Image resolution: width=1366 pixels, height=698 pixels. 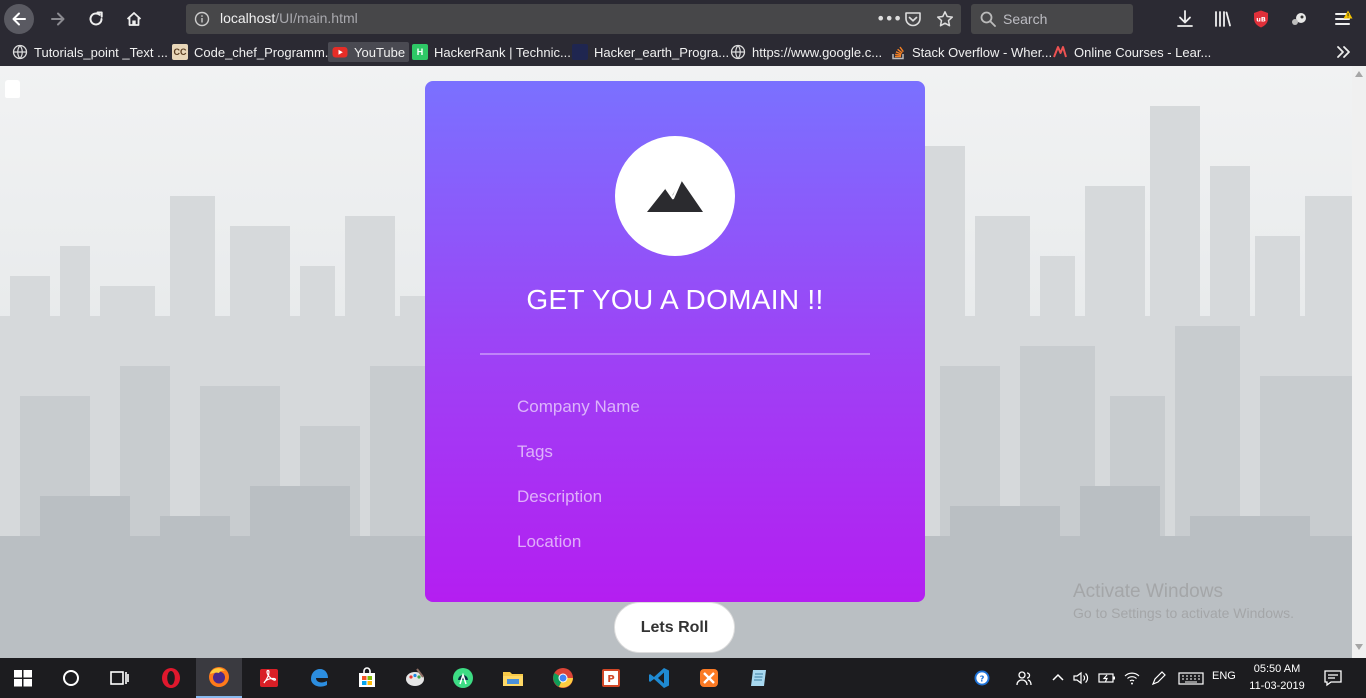 I want to click on bookmark-label: YouTube, so click(x=380, y=52).